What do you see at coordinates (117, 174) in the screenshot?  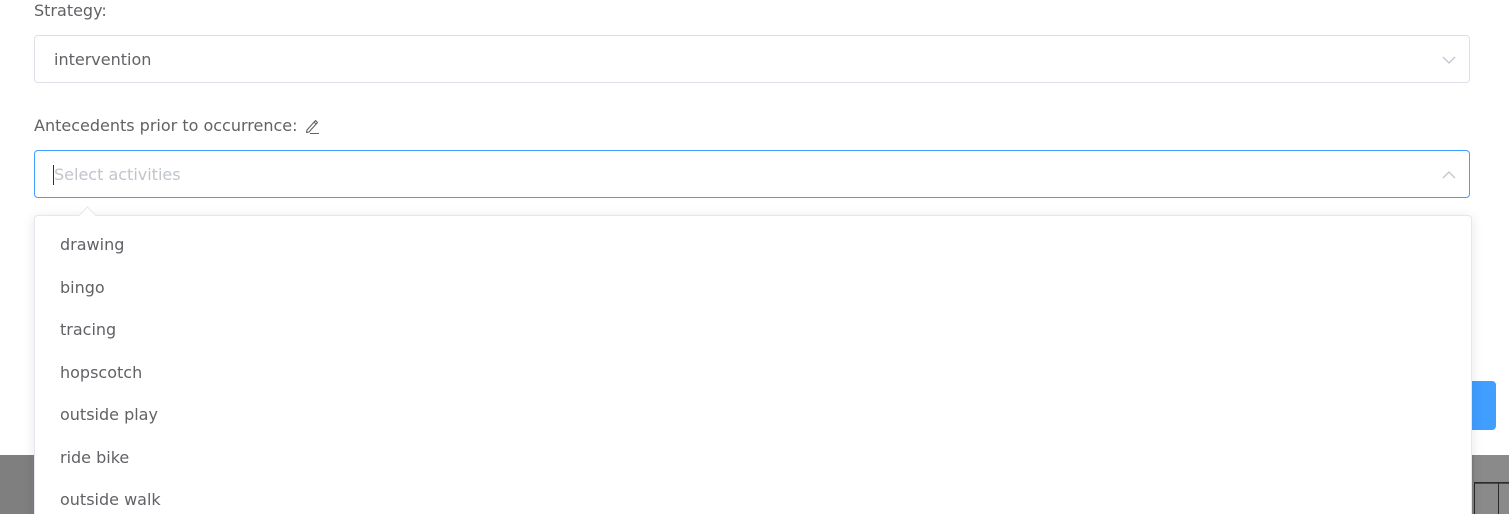 I see `activities-select-placeholder: Select activities` at bounding box center [117, 174].